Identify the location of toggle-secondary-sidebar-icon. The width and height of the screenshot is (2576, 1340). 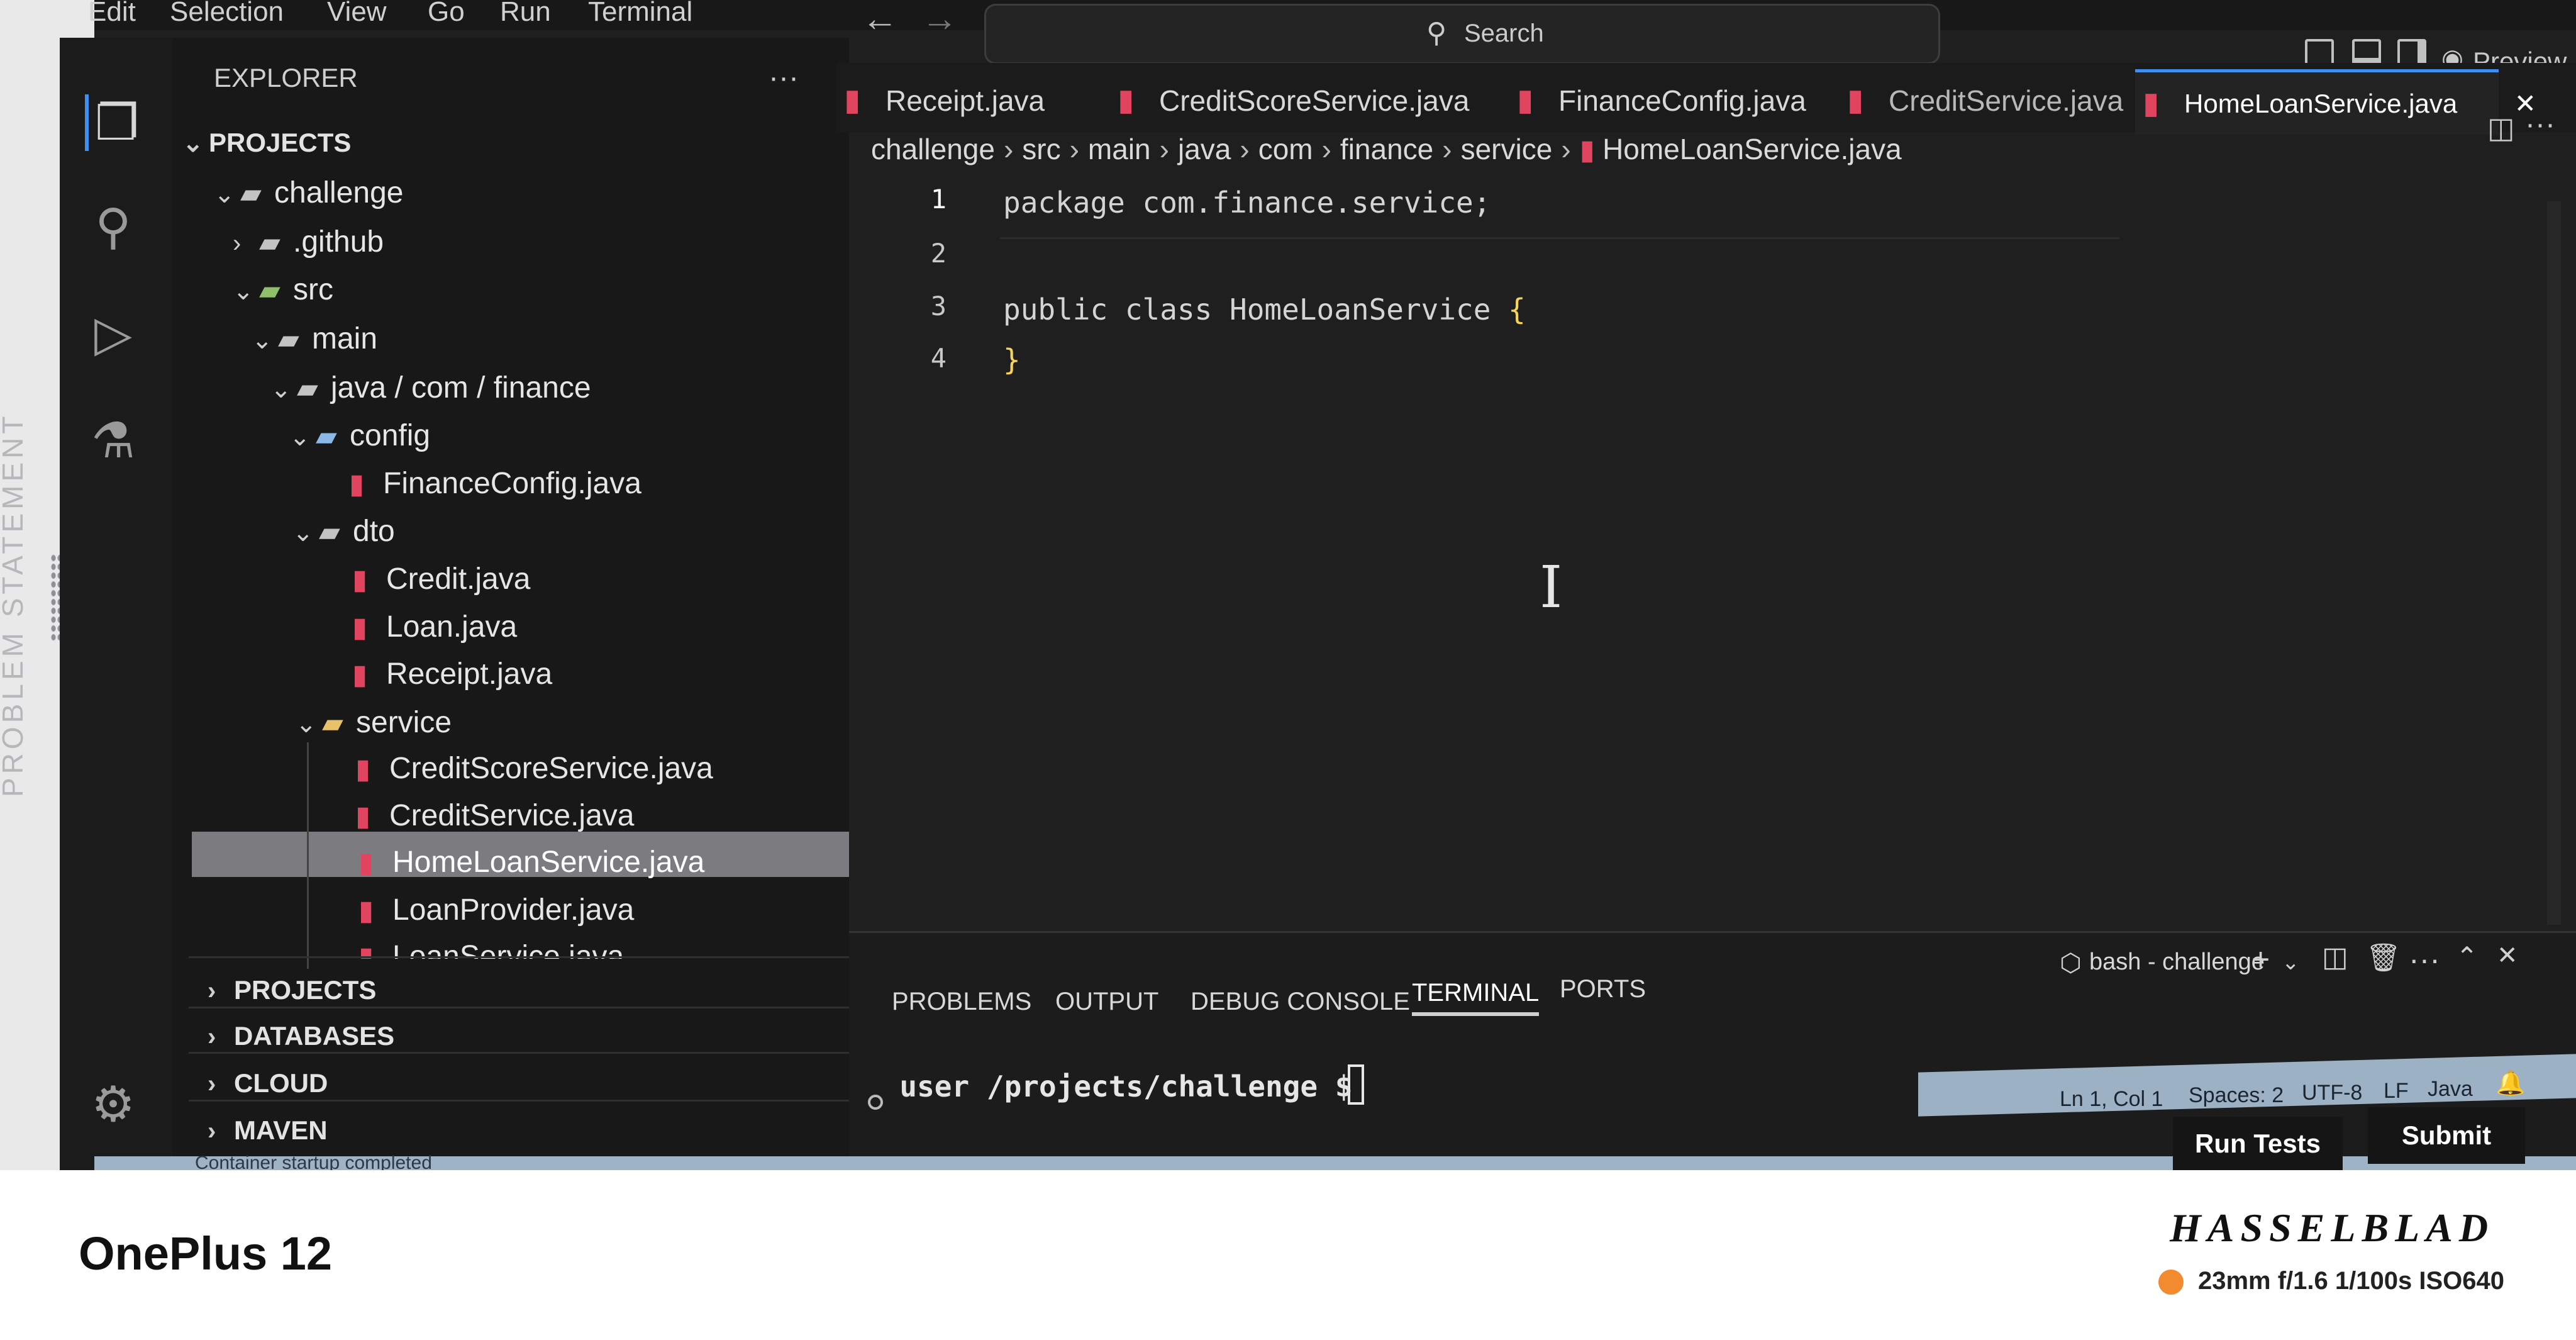
(2411, 52).